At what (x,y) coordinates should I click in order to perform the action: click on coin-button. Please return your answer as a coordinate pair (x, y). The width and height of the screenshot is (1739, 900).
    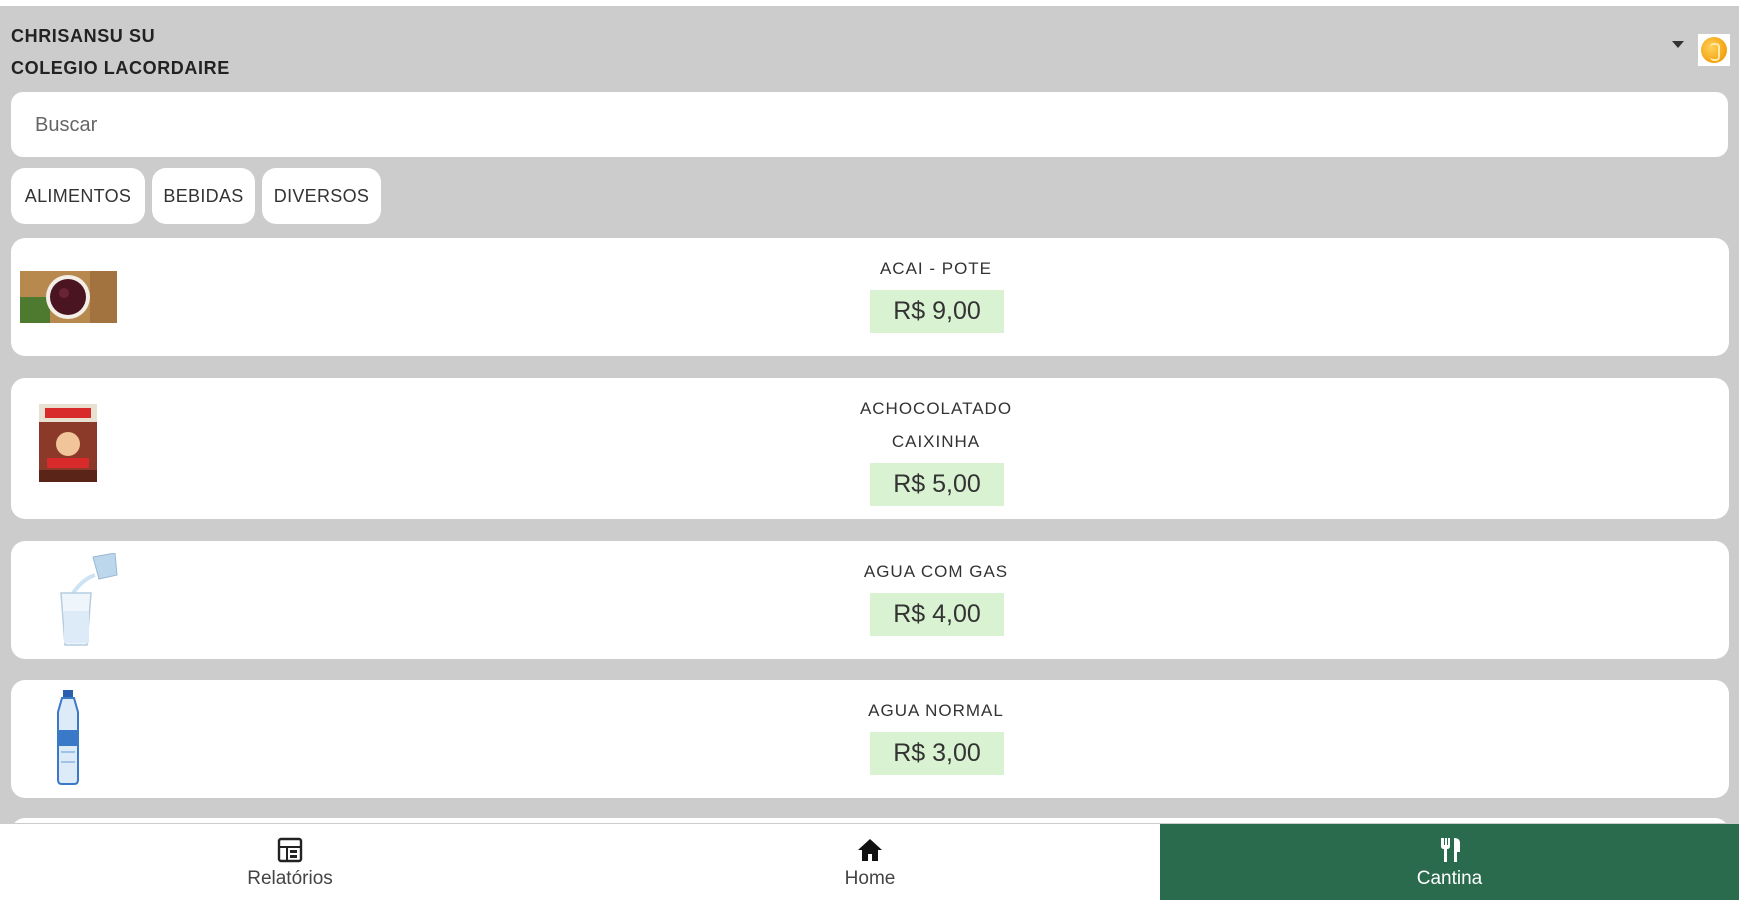
    Looking at the image, I should click on (1714, 50).